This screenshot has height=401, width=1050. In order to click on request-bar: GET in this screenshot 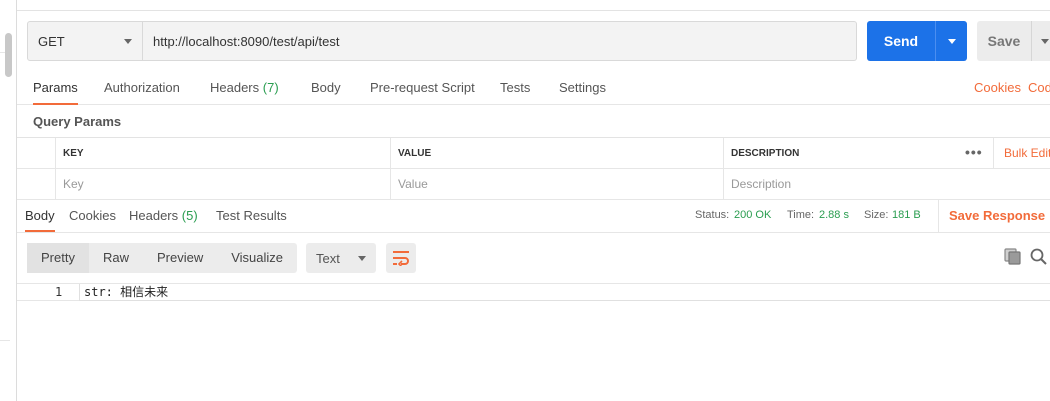, I will do `click(442, 41)`.